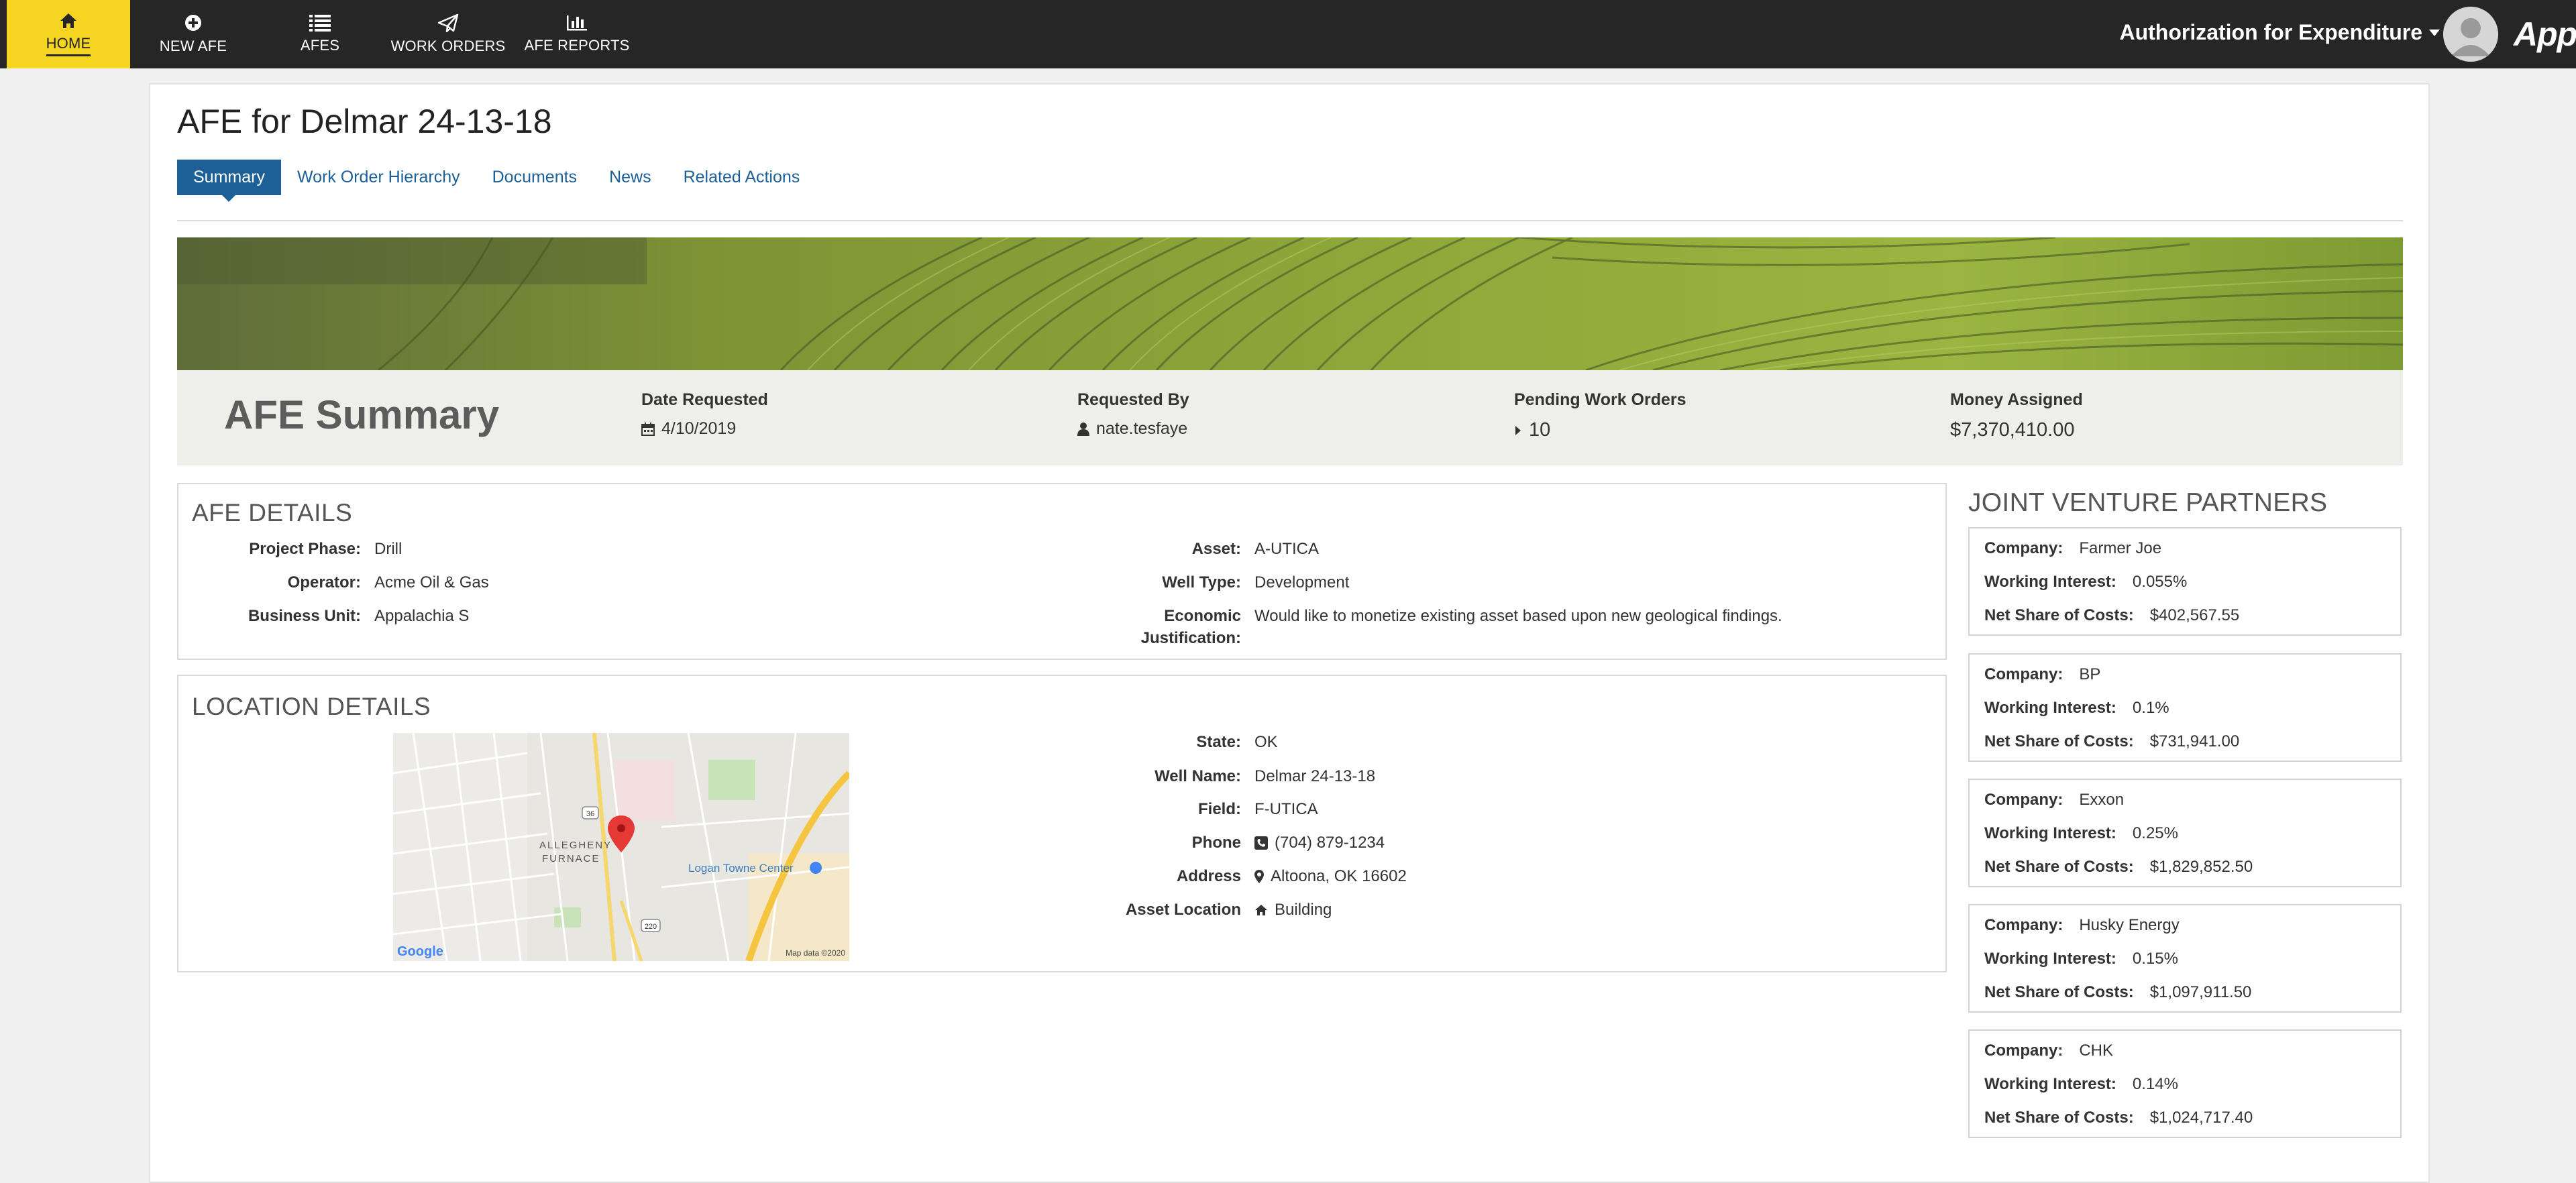 The width and height of the screenshot is (2576, 1183). Describe the element at coordinates (1216, 549) in the screenshot. I see `asset-label: Asset:` at that location.